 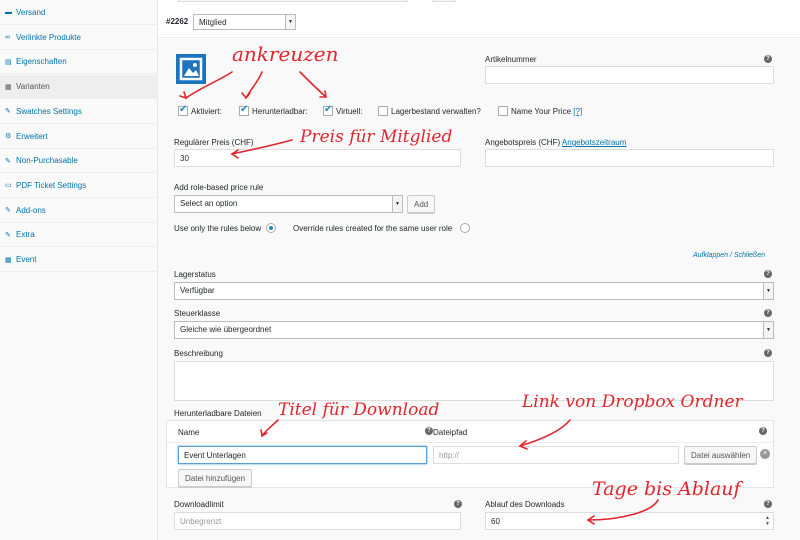 What do you see at coordinates (219, 187) in the screenshot?
I see `role-rule-label: Add role-based price rule` at bounding box center [219, 187].